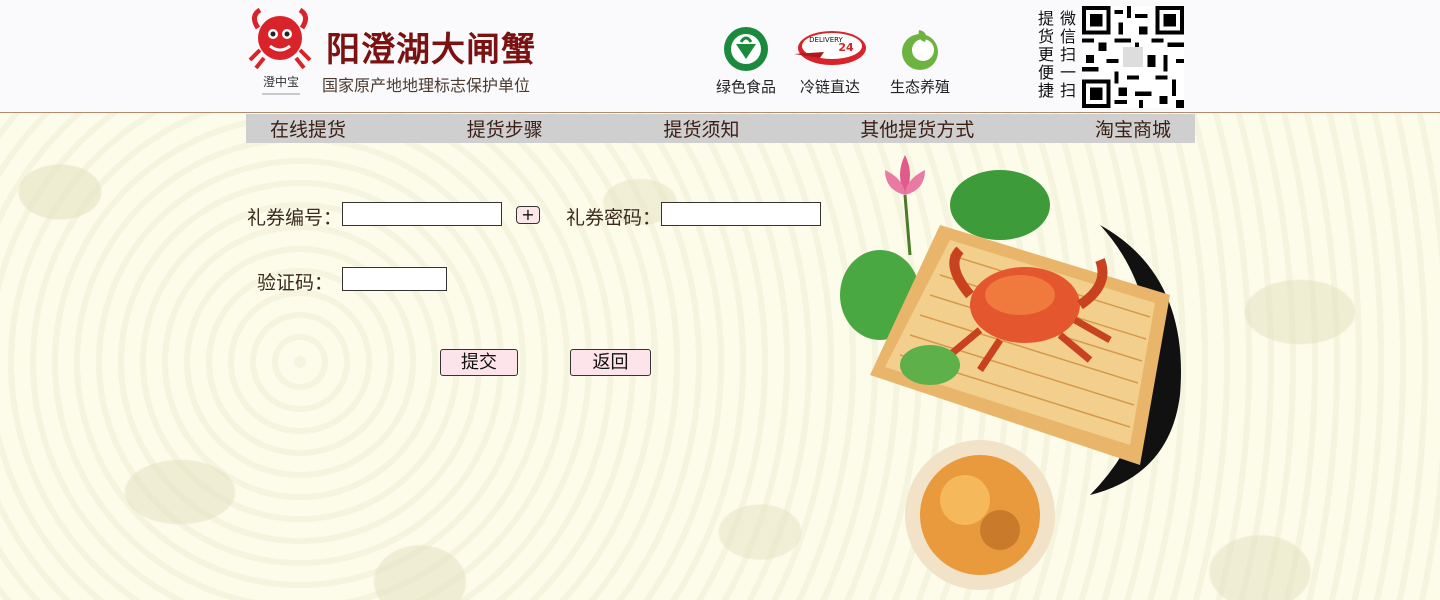 This screenshot has height=600, width=1440. I want to click on delivery-icon: DELIVERY 24, so click(830, 48).